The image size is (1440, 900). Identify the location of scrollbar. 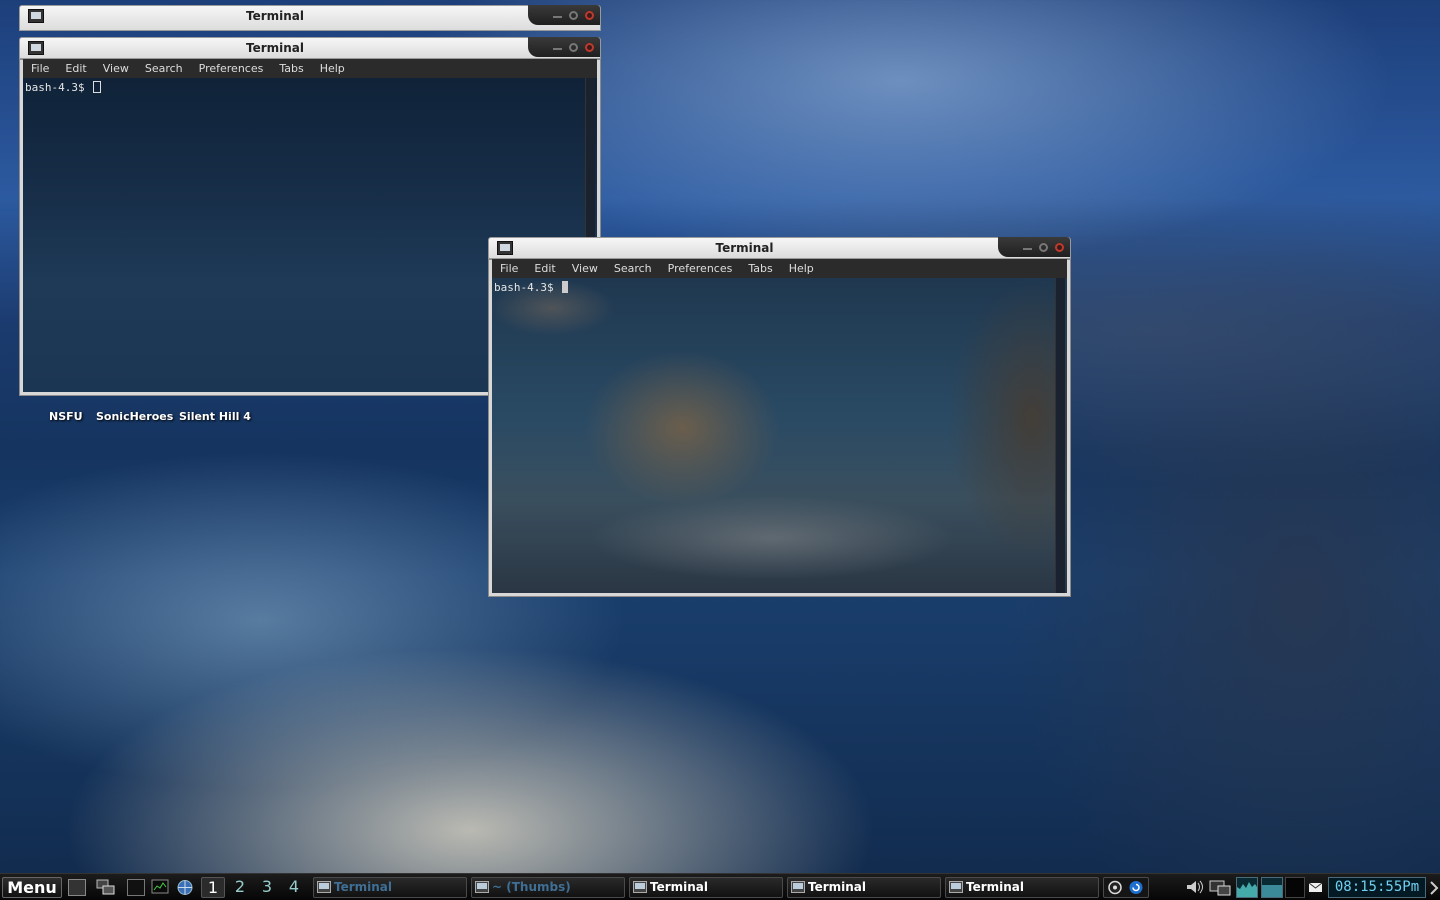
(1060, 435).